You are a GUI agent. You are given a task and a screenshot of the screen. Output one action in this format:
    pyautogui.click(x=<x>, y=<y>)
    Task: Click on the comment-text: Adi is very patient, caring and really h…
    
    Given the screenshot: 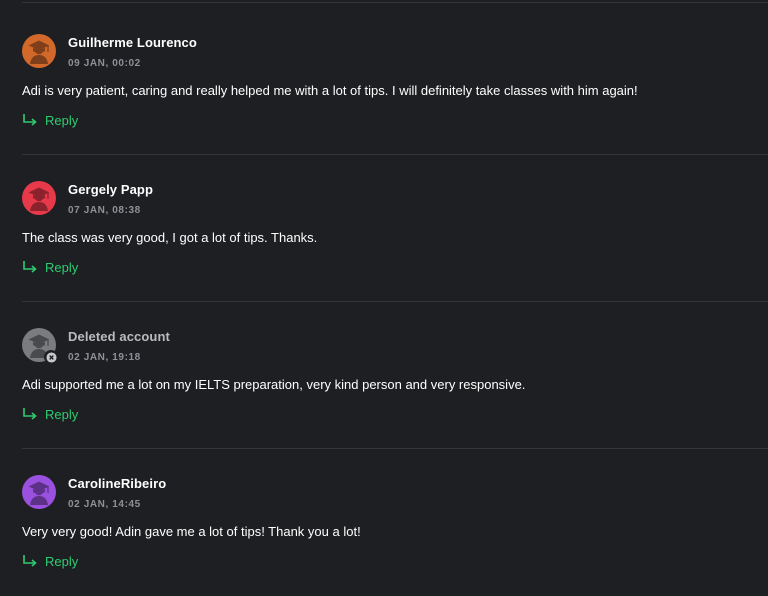 What is the action you would take?
    pyautogui.click(x=330, y=90)
    